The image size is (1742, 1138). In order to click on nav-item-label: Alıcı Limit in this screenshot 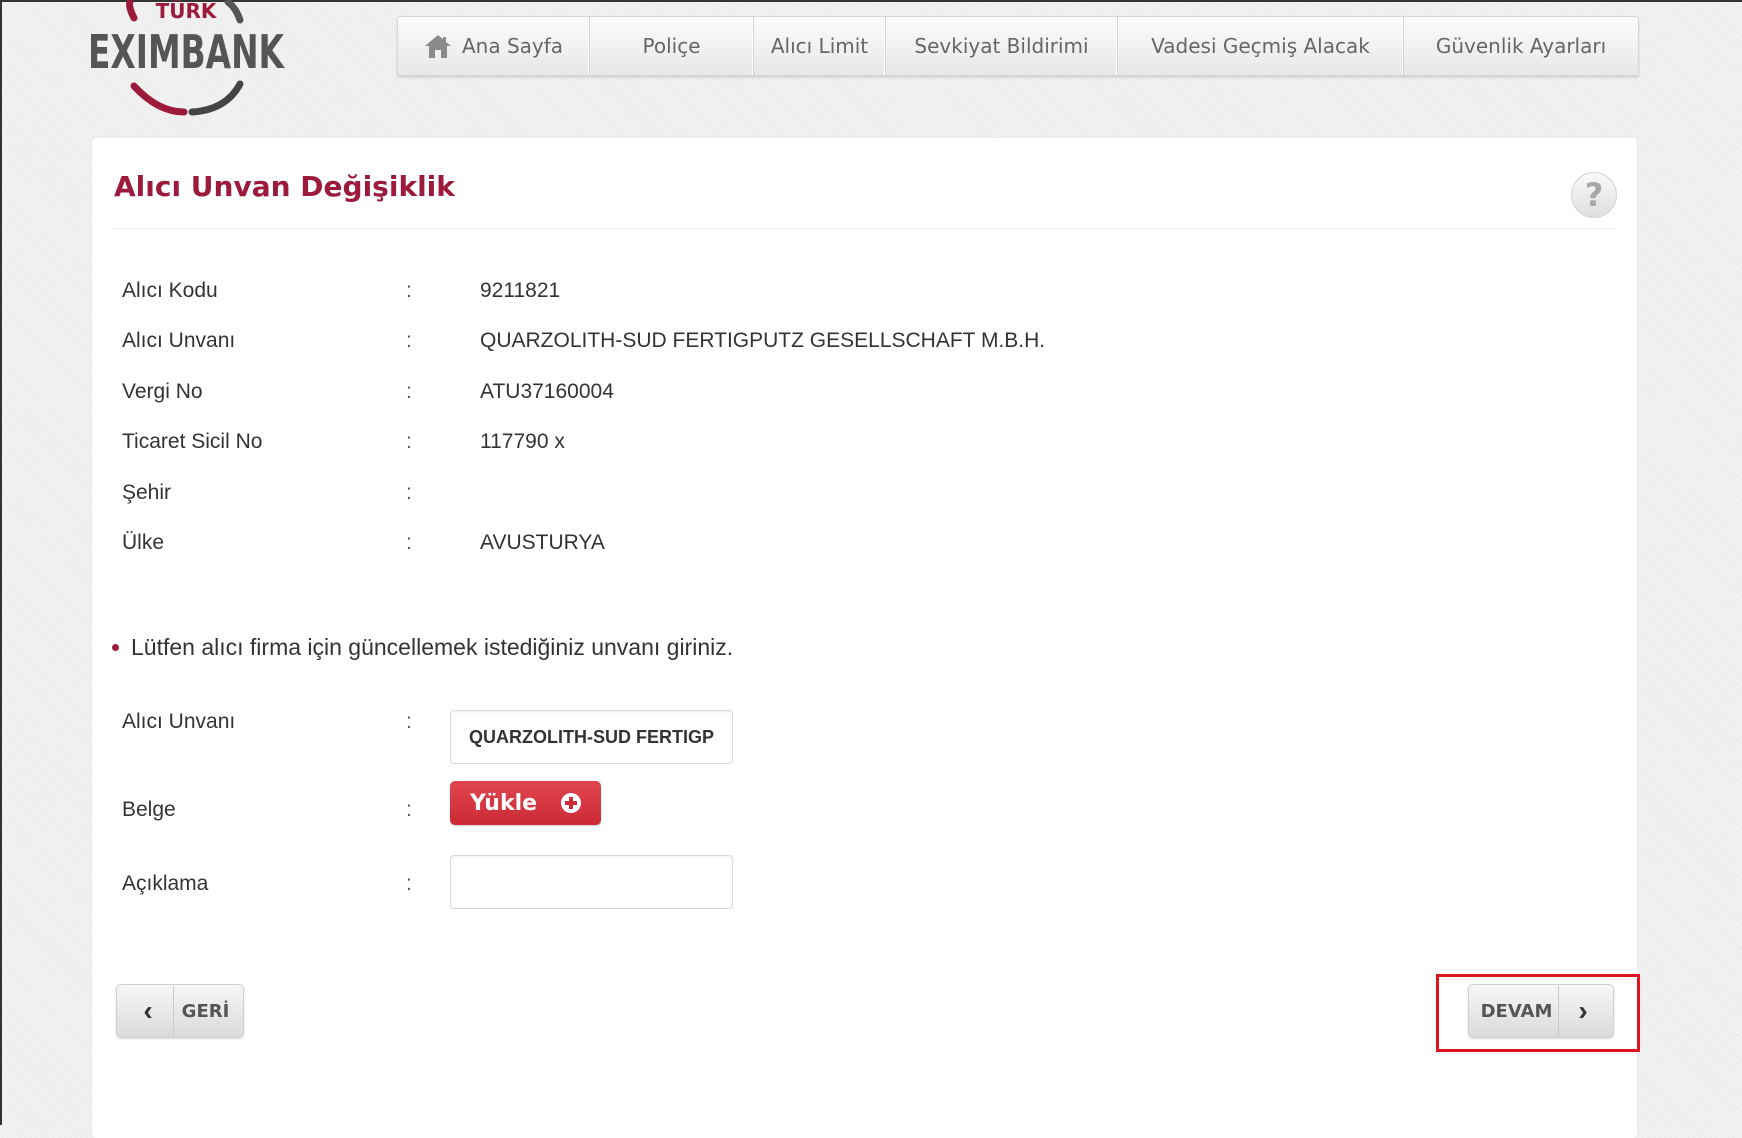, I will do `click(819, 46)`.